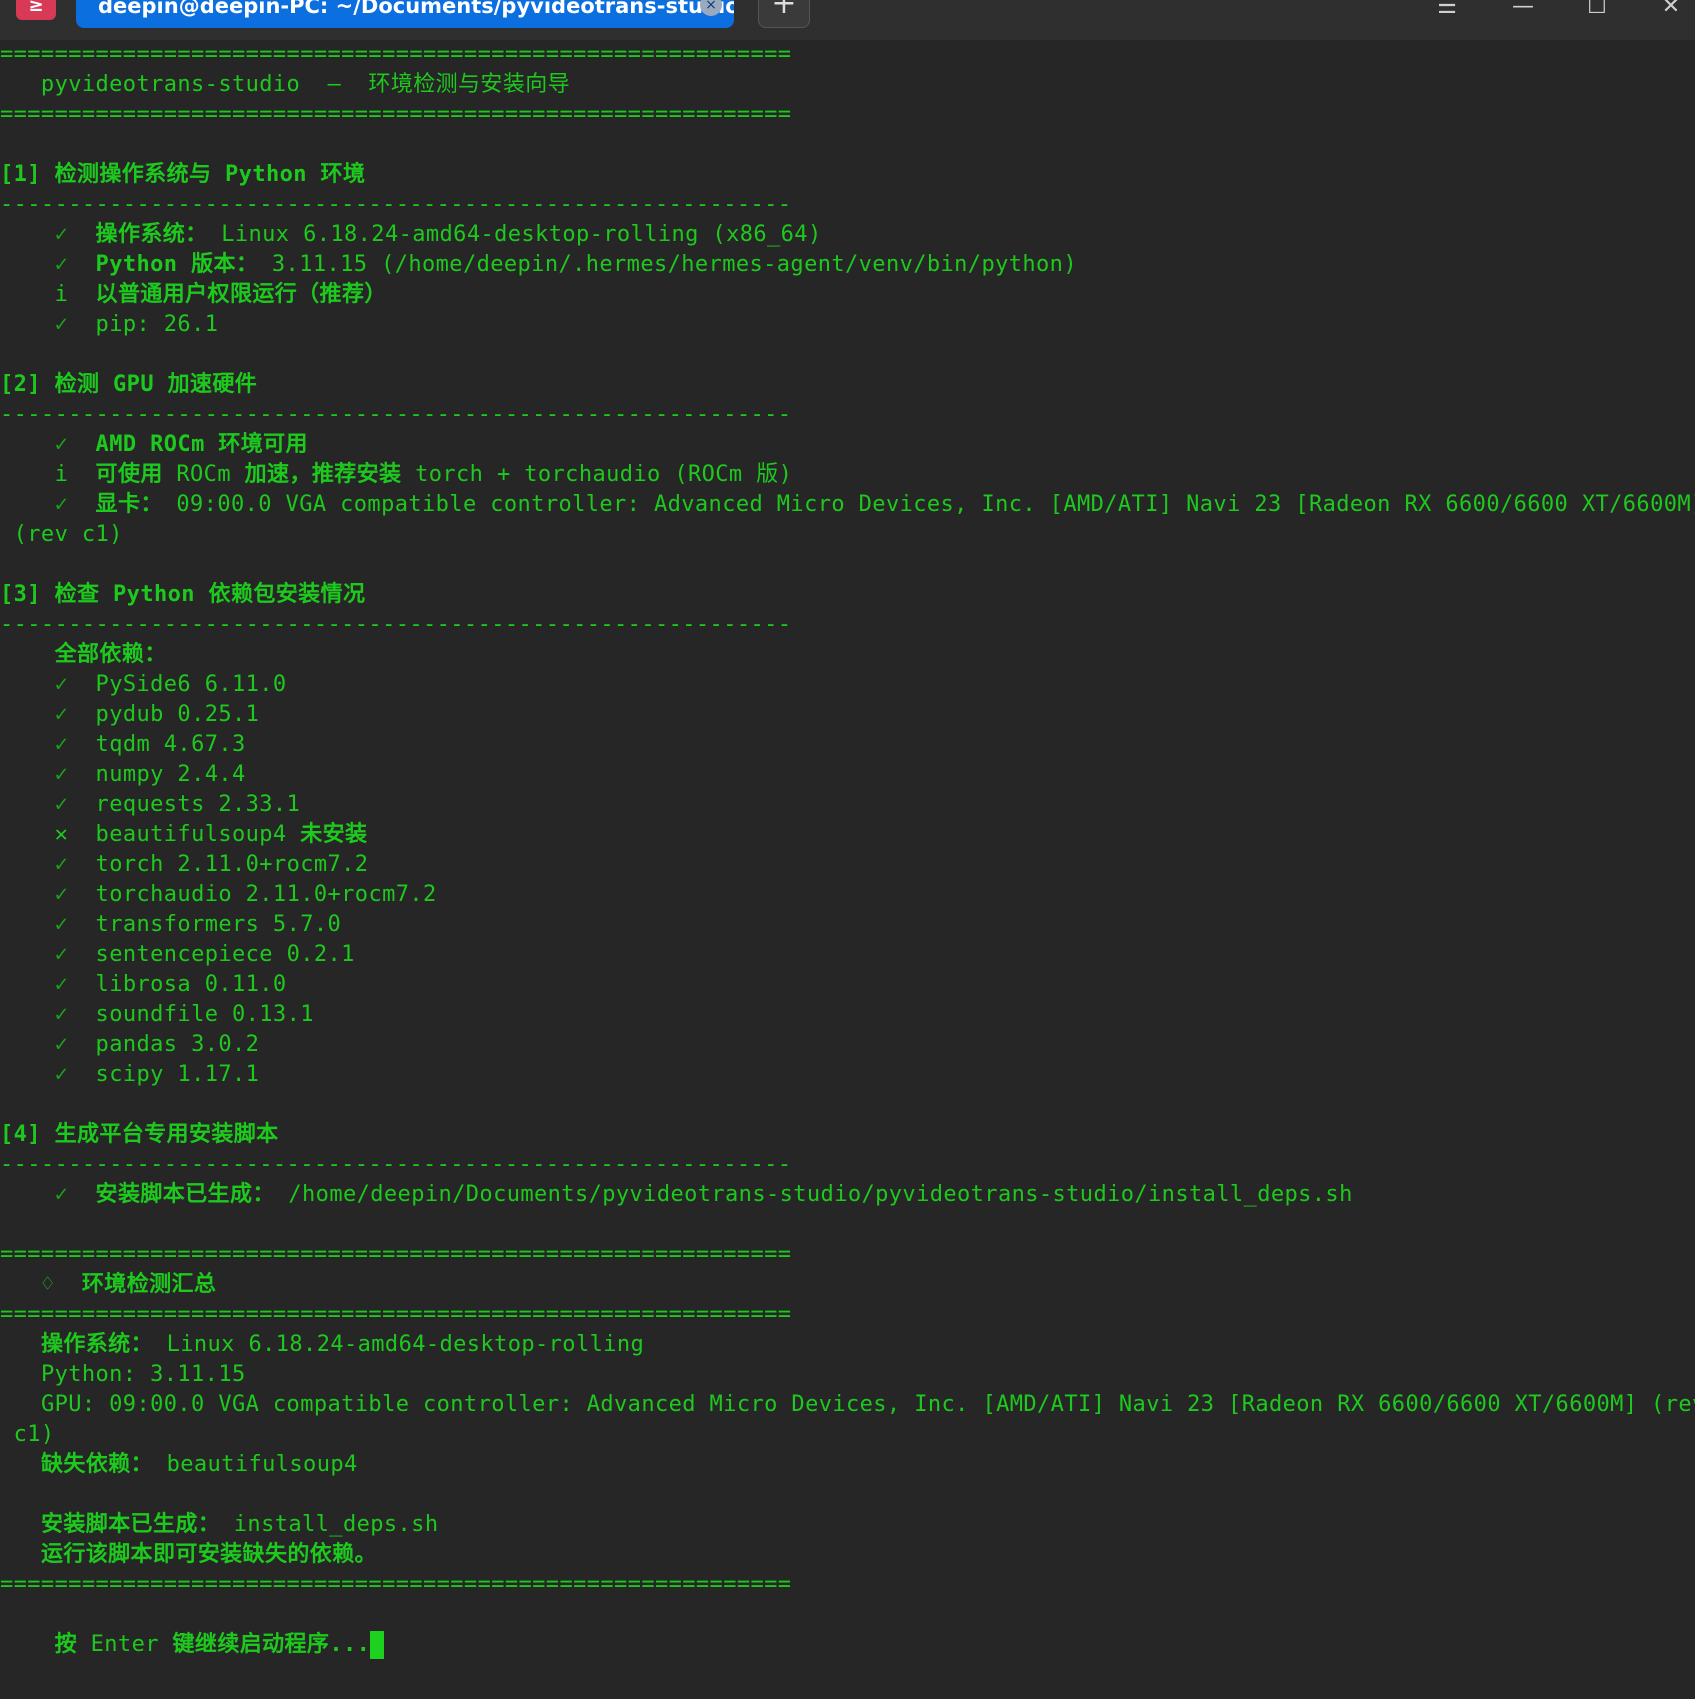  Describe the element at coordinates (334, 834) in the screenshot. I see `package-status: 未安装` at that location.